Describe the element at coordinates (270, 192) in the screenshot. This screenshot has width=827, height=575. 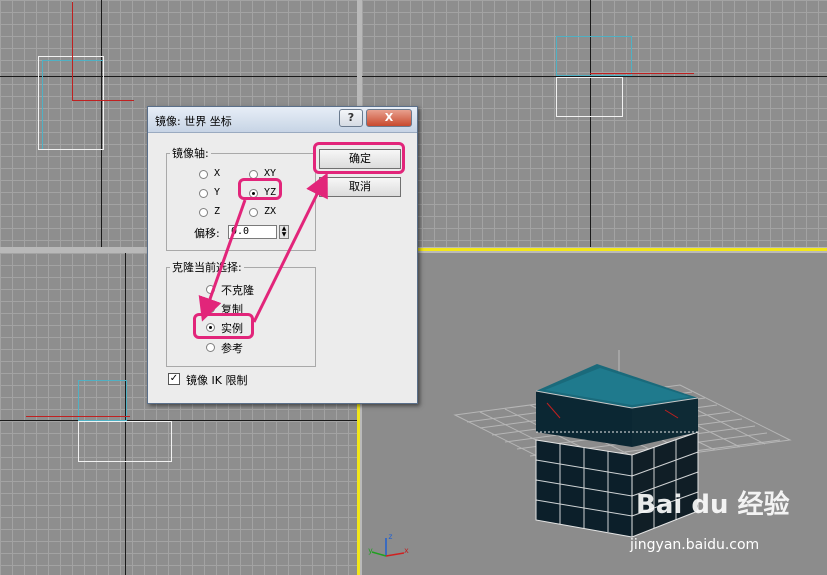
I see `radio-axis-yz-label: YZ` at that location.